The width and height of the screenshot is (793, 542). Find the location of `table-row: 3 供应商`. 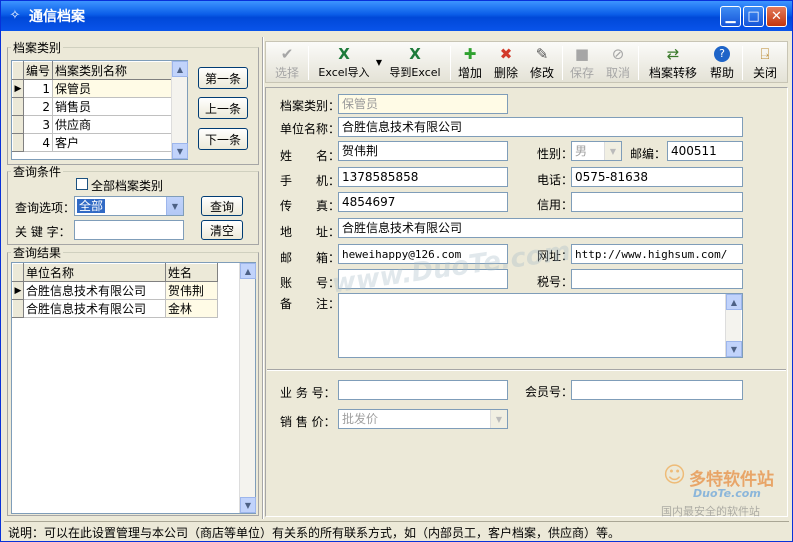

table-row: 3 供应商 is located at coordinates (92, 124).